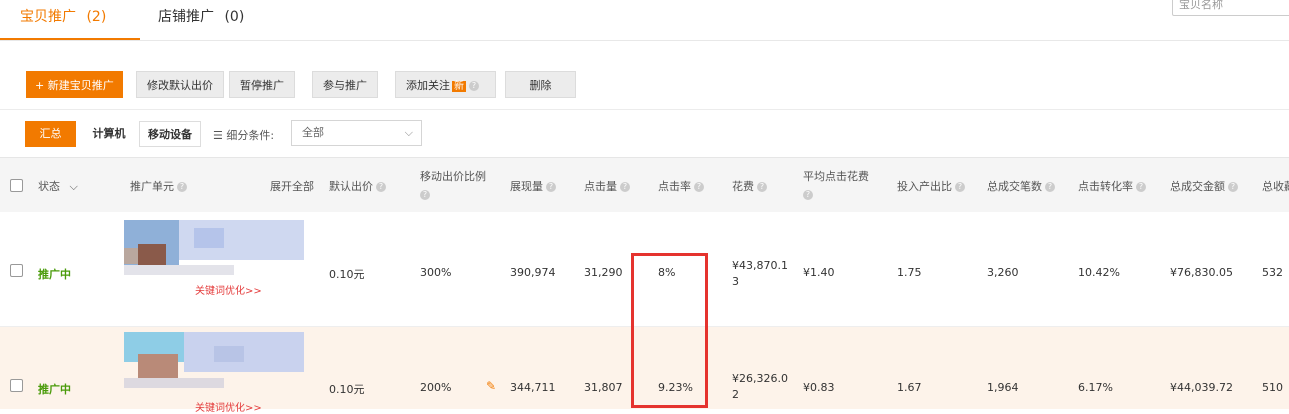  Describe the element at coordinates (760, 387) in the screenshot. I see `cost-cell: ¥26,326.0 2` at that location.